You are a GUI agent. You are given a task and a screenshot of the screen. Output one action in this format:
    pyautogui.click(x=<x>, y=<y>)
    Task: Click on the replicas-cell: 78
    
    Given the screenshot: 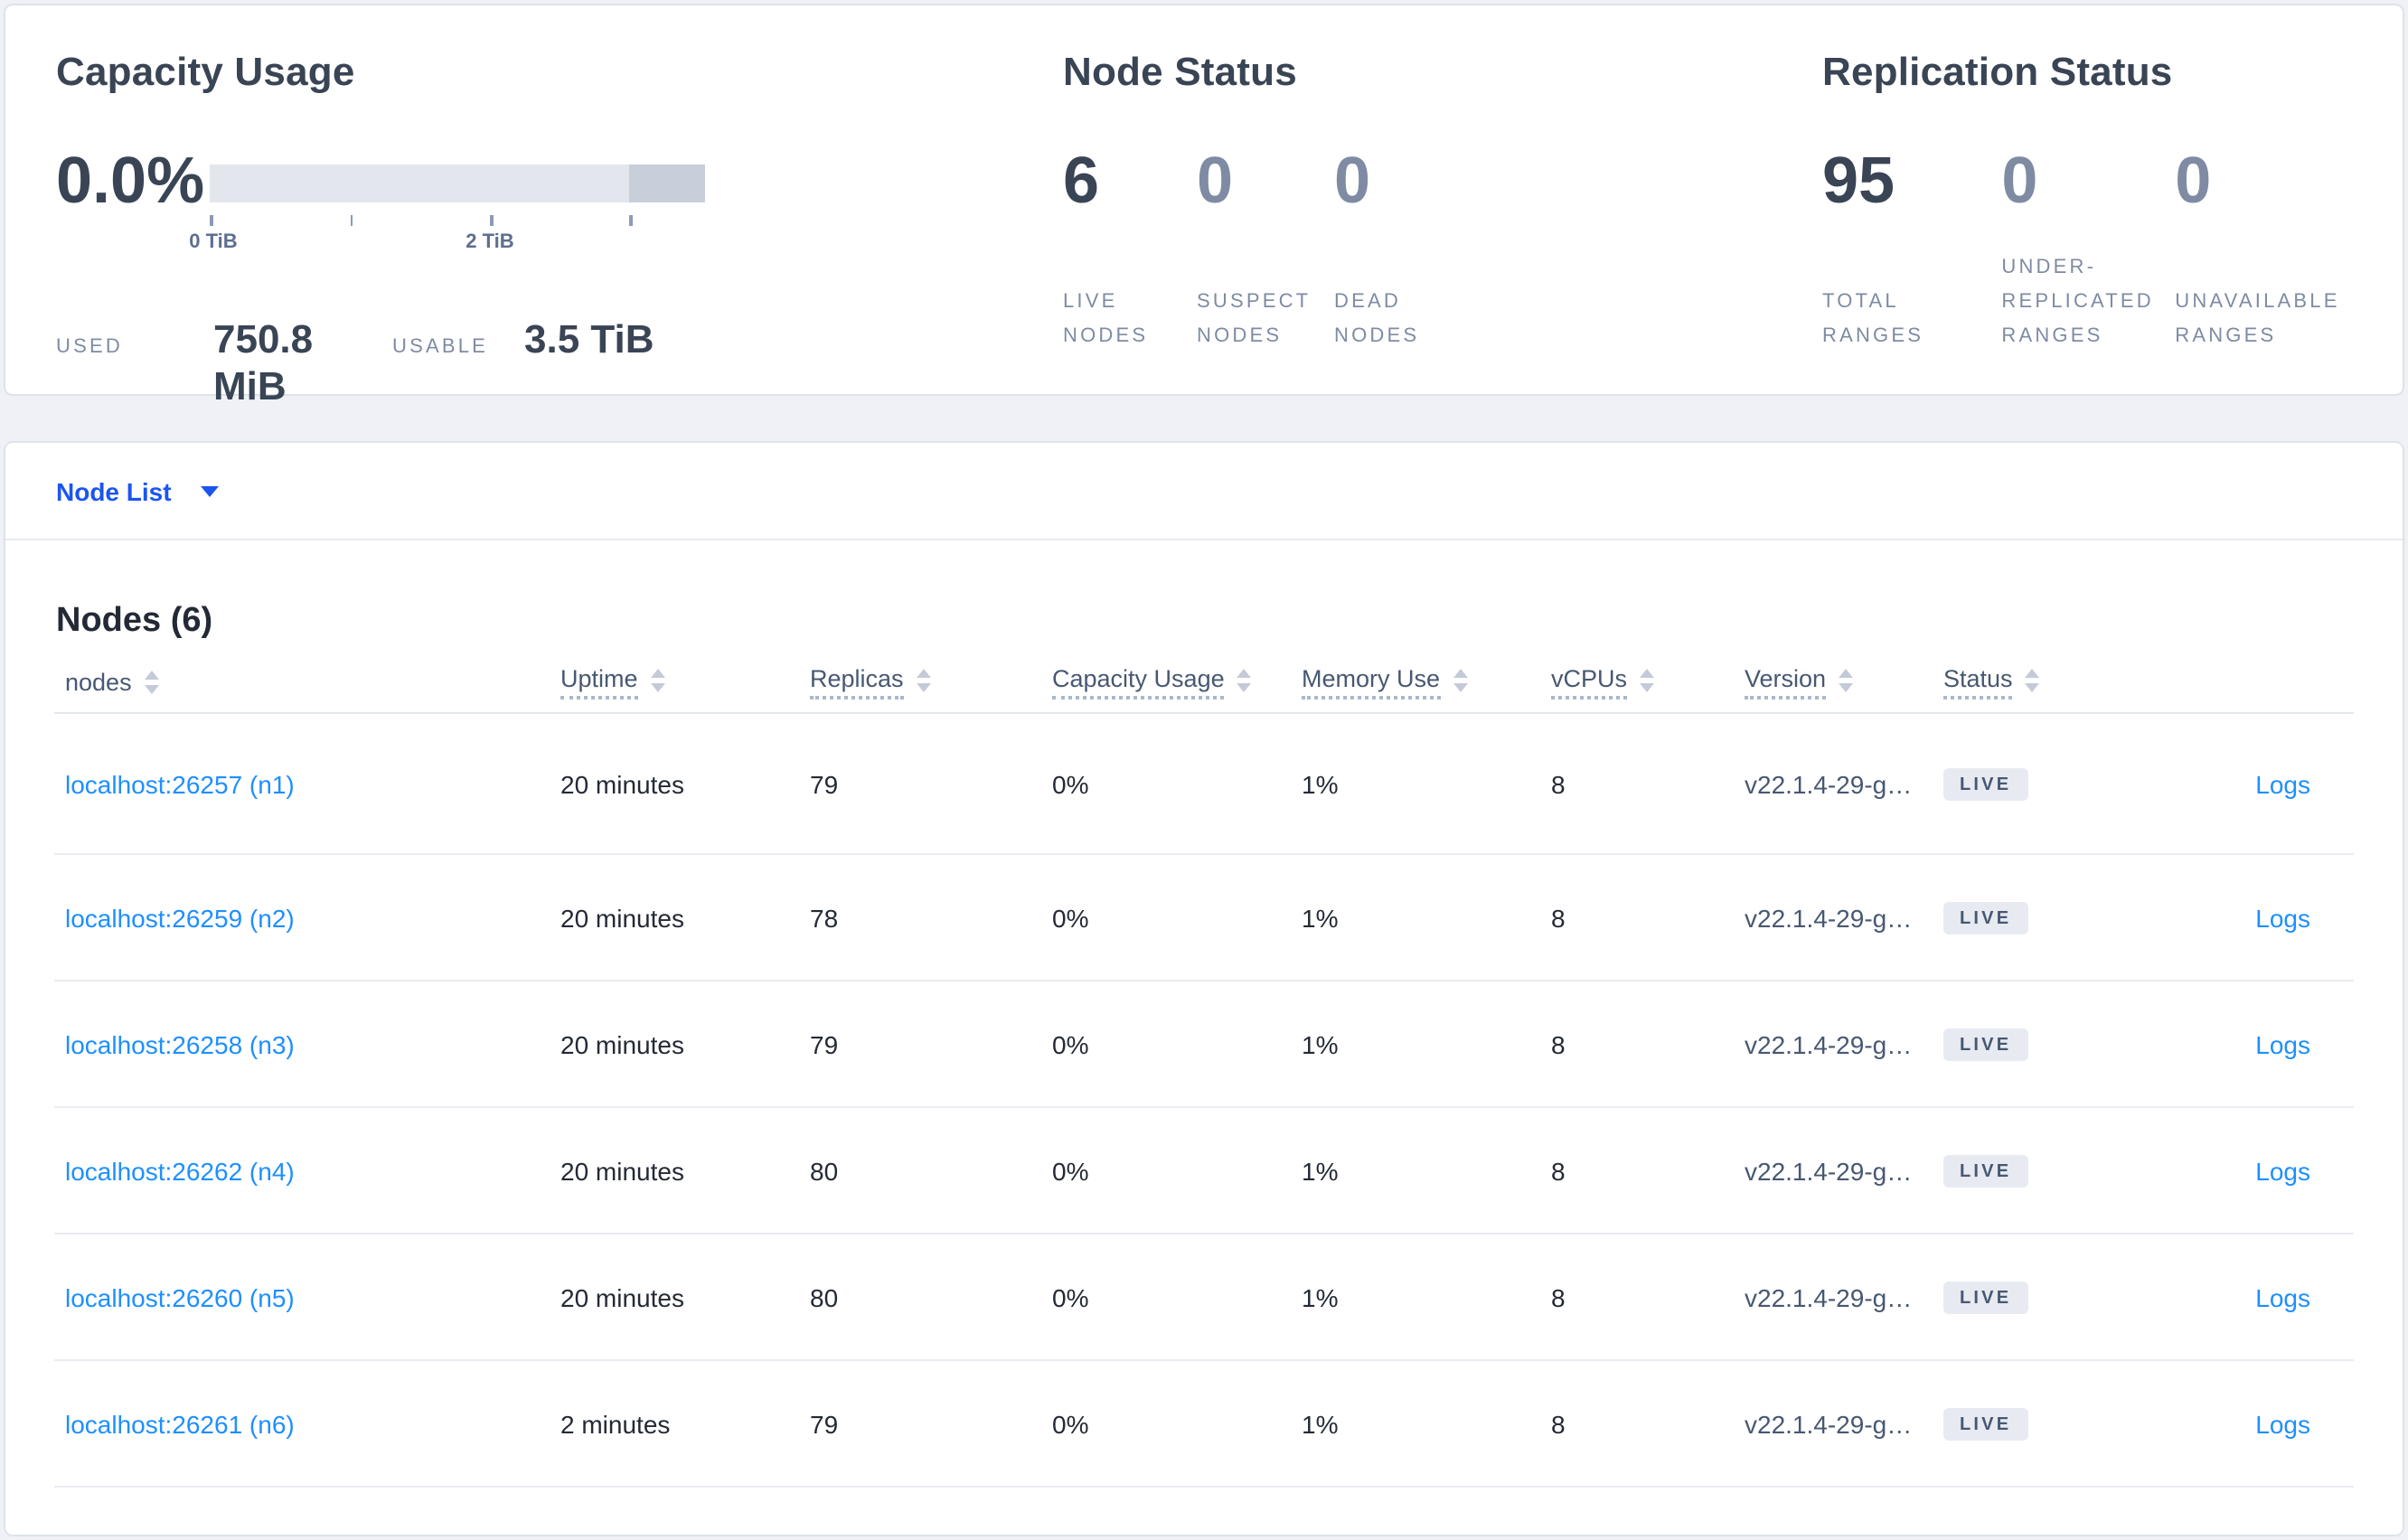 What is the action you would take?
    pyautogui.click(x=824, y=917)
    